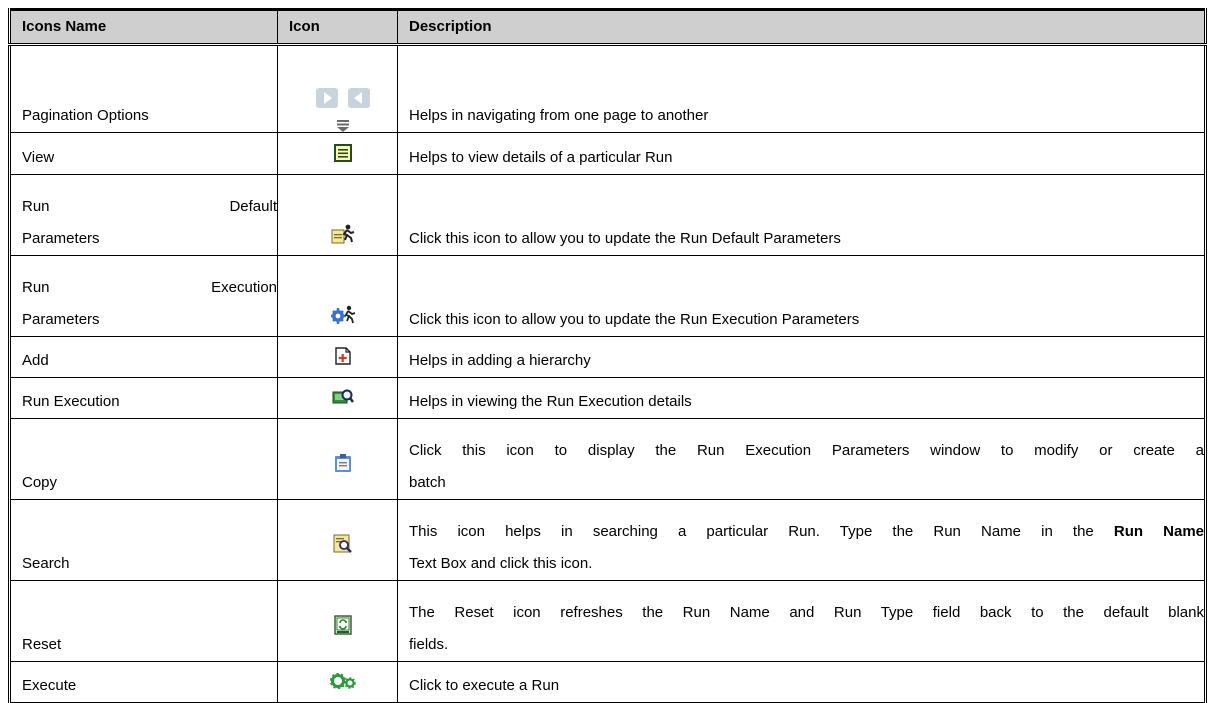 This screenshot has width=1212, height=703. I want to click on reset-icon, so click(343, 625).